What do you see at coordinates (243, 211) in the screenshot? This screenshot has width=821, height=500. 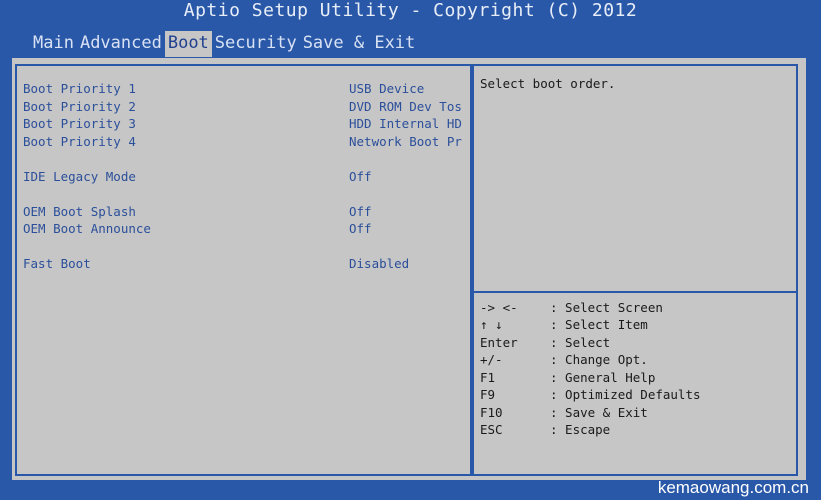 I see `setting-oem-boot-splash: OEM Boot Splash Off` at bounding box center [243, 211].